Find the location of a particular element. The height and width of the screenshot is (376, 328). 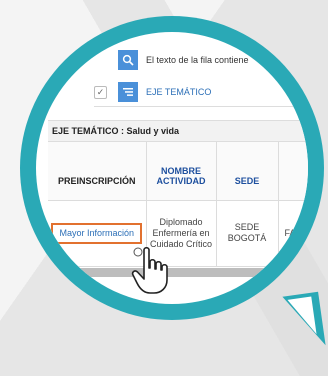

column-header-preinscripcion: PREINSCRIPCIÓN is located at coordinates (97, 171).